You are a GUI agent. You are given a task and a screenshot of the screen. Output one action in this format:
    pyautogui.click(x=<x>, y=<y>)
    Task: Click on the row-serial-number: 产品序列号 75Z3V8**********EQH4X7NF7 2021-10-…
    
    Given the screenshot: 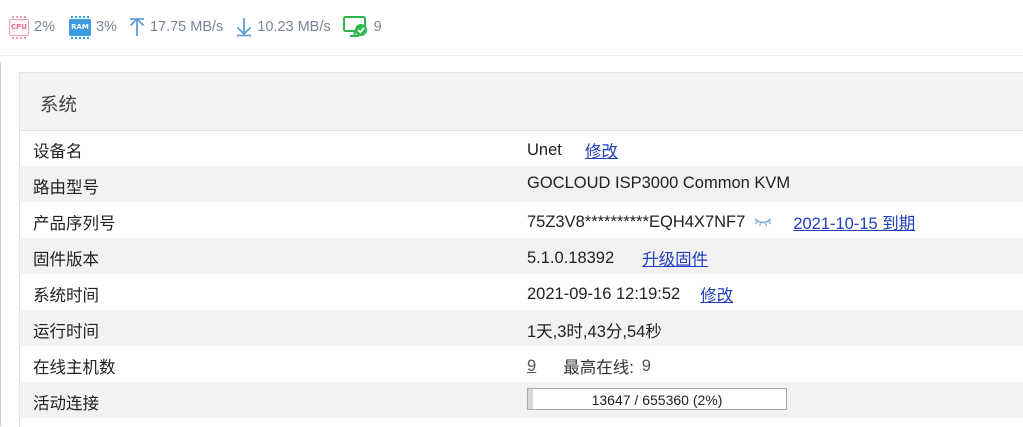 What is the action you would take?
    pyautogui.click(x=521, y=220)
    